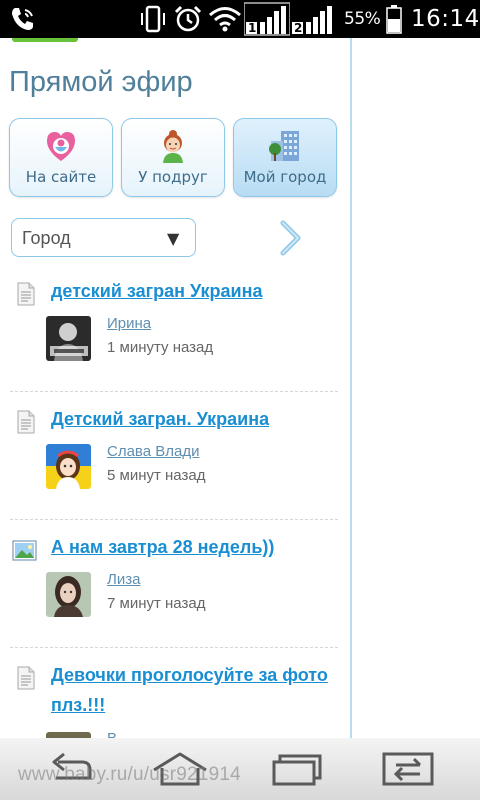  What do you see at coordinates (297, 769) in the screenshot?
I see `recent-apps-button` at bounding box center [297, 769].